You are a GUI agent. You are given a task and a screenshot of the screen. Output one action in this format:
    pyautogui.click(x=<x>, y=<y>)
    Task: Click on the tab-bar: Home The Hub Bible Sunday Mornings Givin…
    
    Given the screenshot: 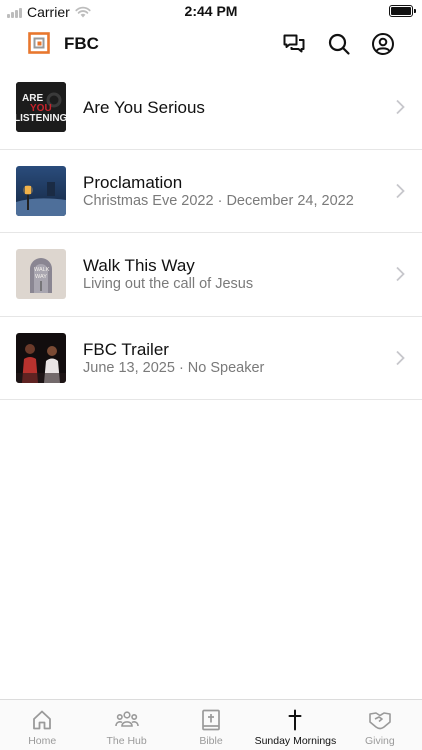 What is the action you would take?
    pyautogui.click(x=211, y=724)
    